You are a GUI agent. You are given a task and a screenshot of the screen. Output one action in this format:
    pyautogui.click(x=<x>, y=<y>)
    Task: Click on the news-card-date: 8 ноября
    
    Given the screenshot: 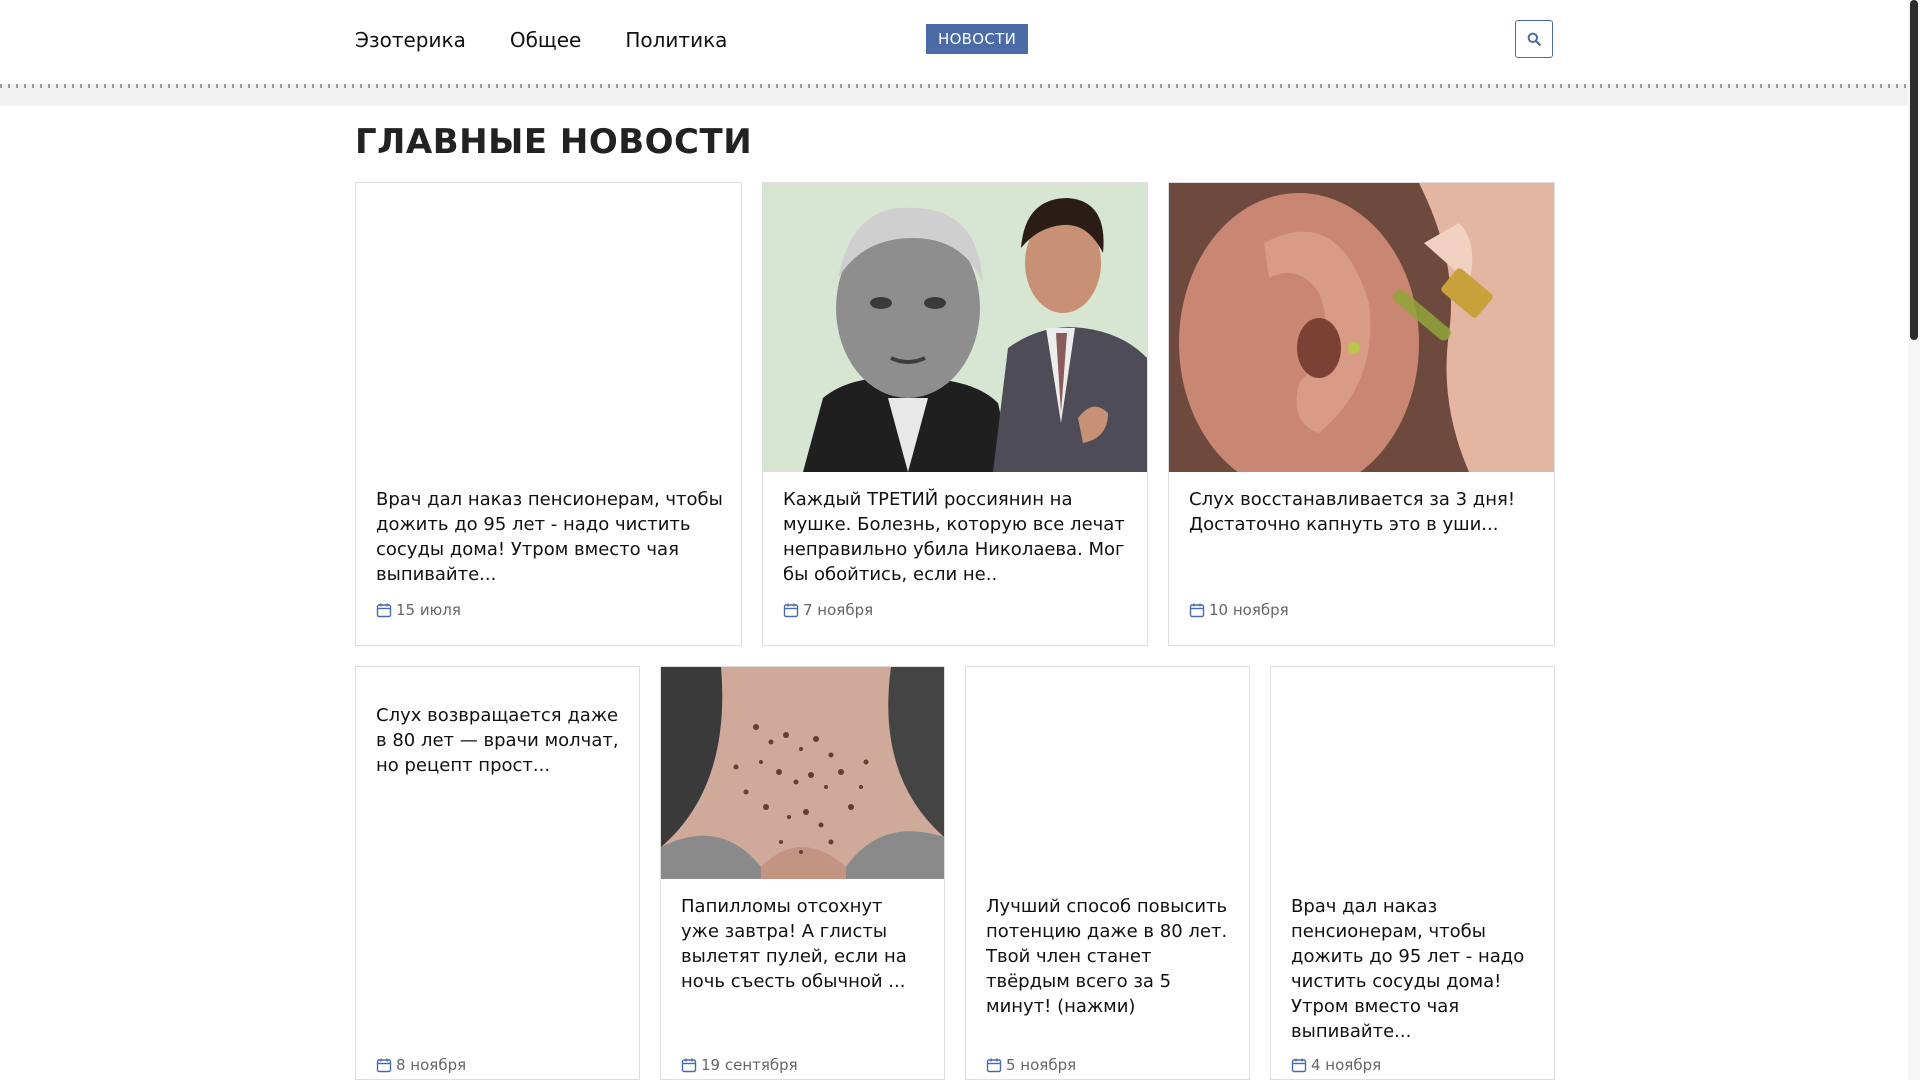 What is the action you would take?
    pyautogui.click(x=421, y=1065)
    